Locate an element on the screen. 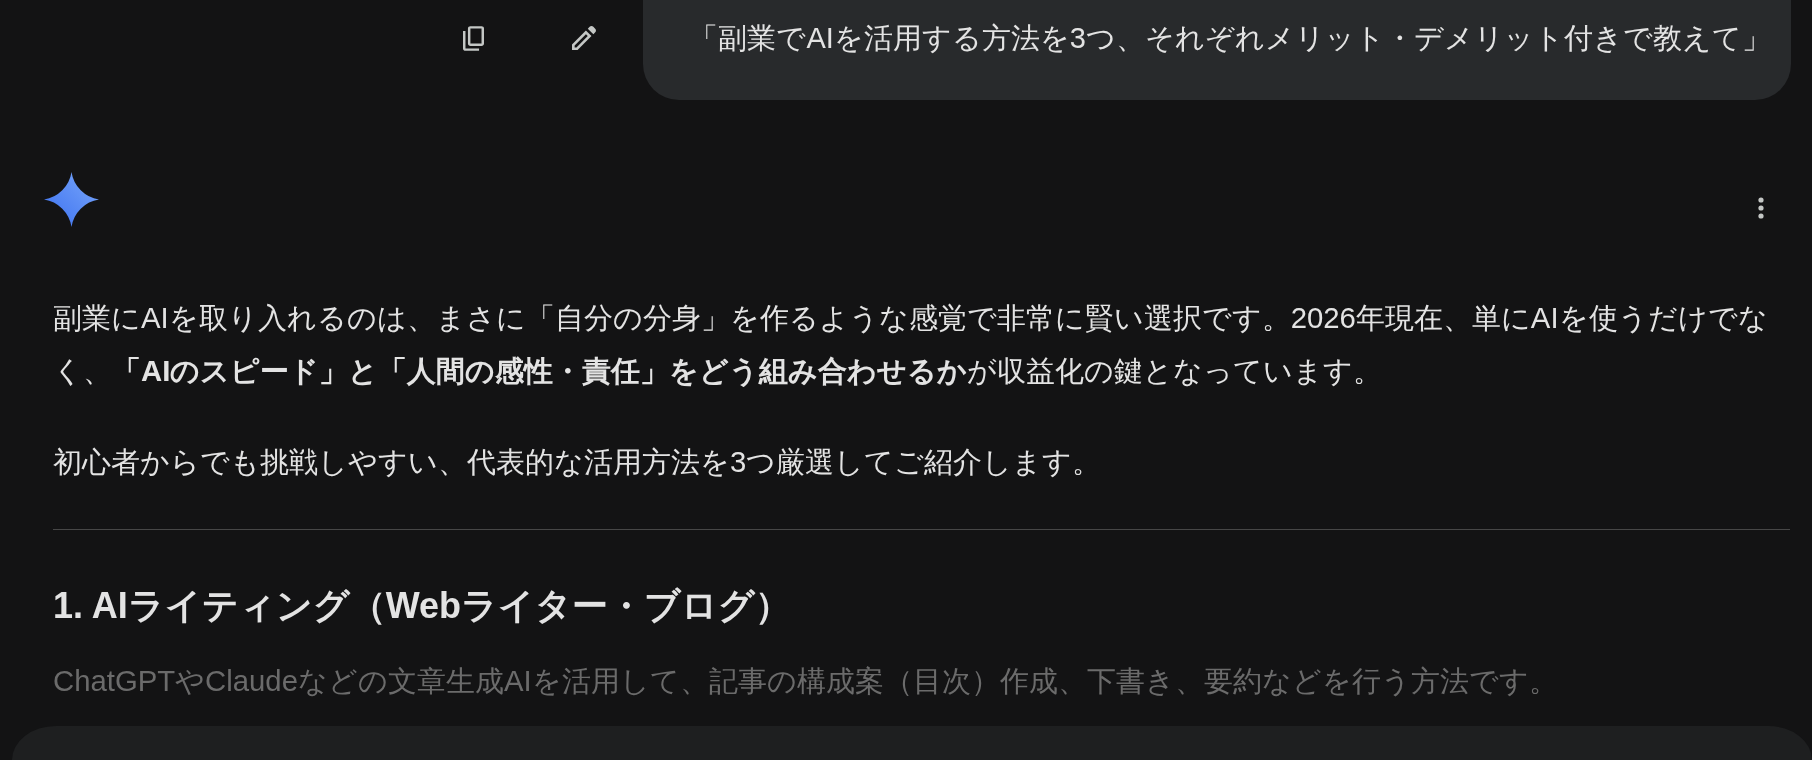 The width and height of the screenshot is (1812, 760). copy-icon is located at coordinates (473, 38).